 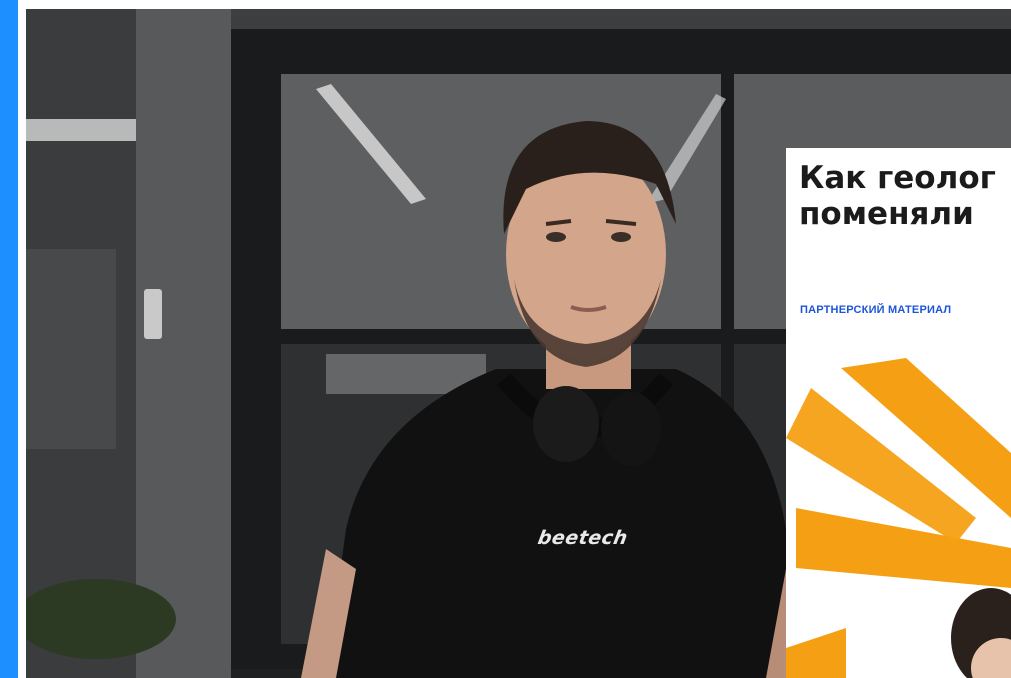 What do you see at coordinates (9, 339) in the screenshot?
I see `accent-bar` at bounding box center [9, 339].